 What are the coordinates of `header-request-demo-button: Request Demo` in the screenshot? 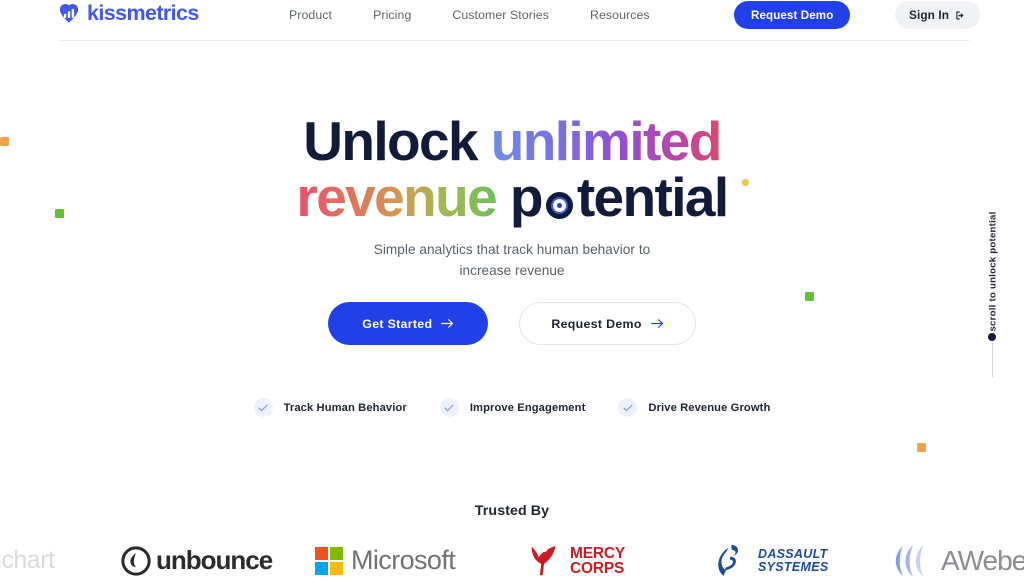 It's located at (792, 15).